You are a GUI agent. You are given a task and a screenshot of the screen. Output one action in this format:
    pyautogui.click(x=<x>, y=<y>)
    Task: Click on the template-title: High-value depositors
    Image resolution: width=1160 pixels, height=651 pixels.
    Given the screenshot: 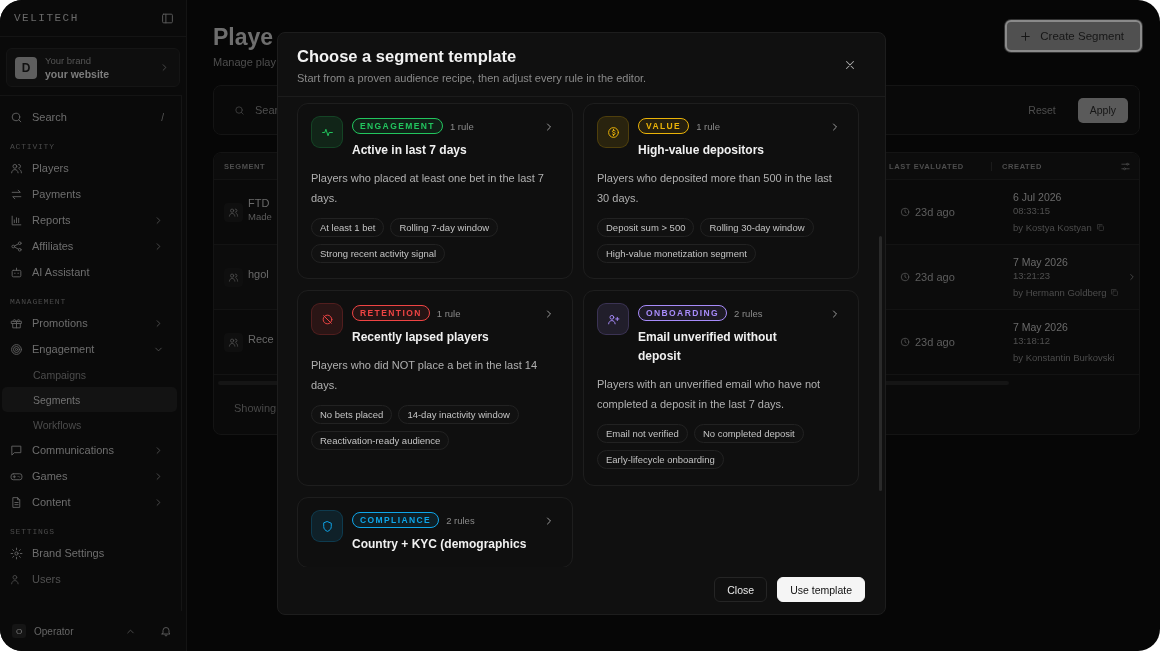 What is the action you would take?
    pyautogui.click(x=702, y=150)
    